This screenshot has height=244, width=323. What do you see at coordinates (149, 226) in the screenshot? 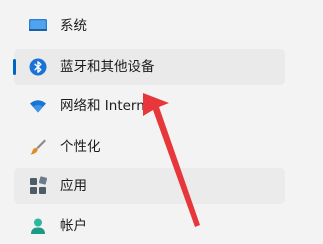
I see `nav-item-accounts: 帐户` at bounding box center [149, 226].